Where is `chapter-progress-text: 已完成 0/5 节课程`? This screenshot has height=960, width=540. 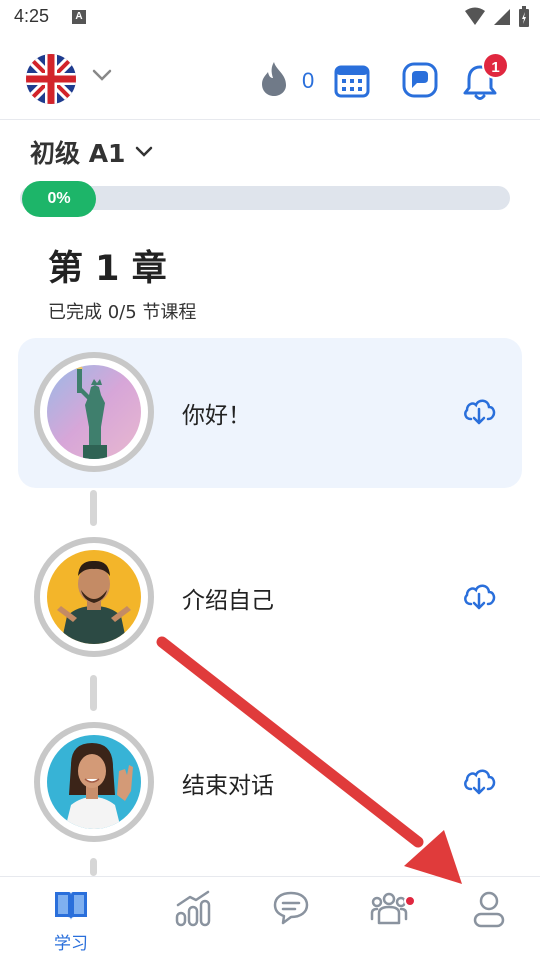 chapter-progress-text: 已完成 0/5 节课程 is located at coordinates (122, 312).